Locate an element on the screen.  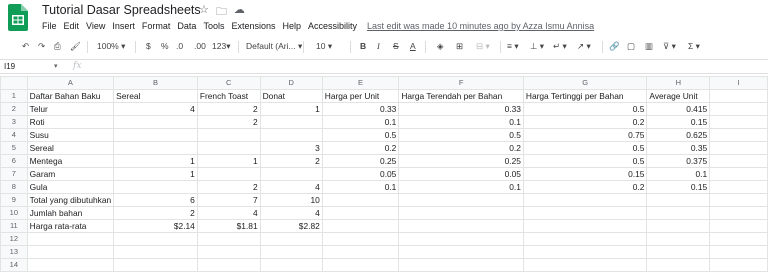
menu-help: Help is located at coordinates (291, 26).